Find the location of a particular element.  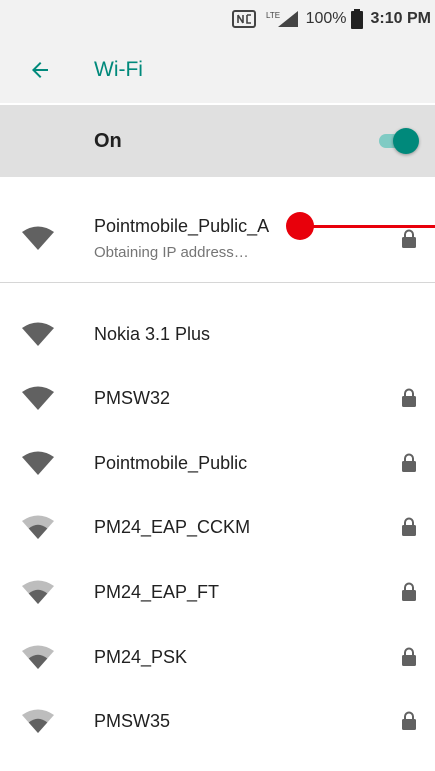

divider is located at coordinates (217, 282).